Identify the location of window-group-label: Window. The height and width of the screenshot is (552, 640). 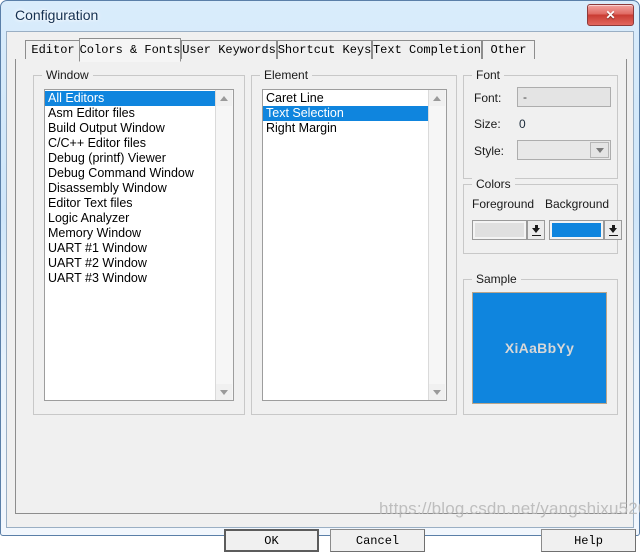
(67, 75).